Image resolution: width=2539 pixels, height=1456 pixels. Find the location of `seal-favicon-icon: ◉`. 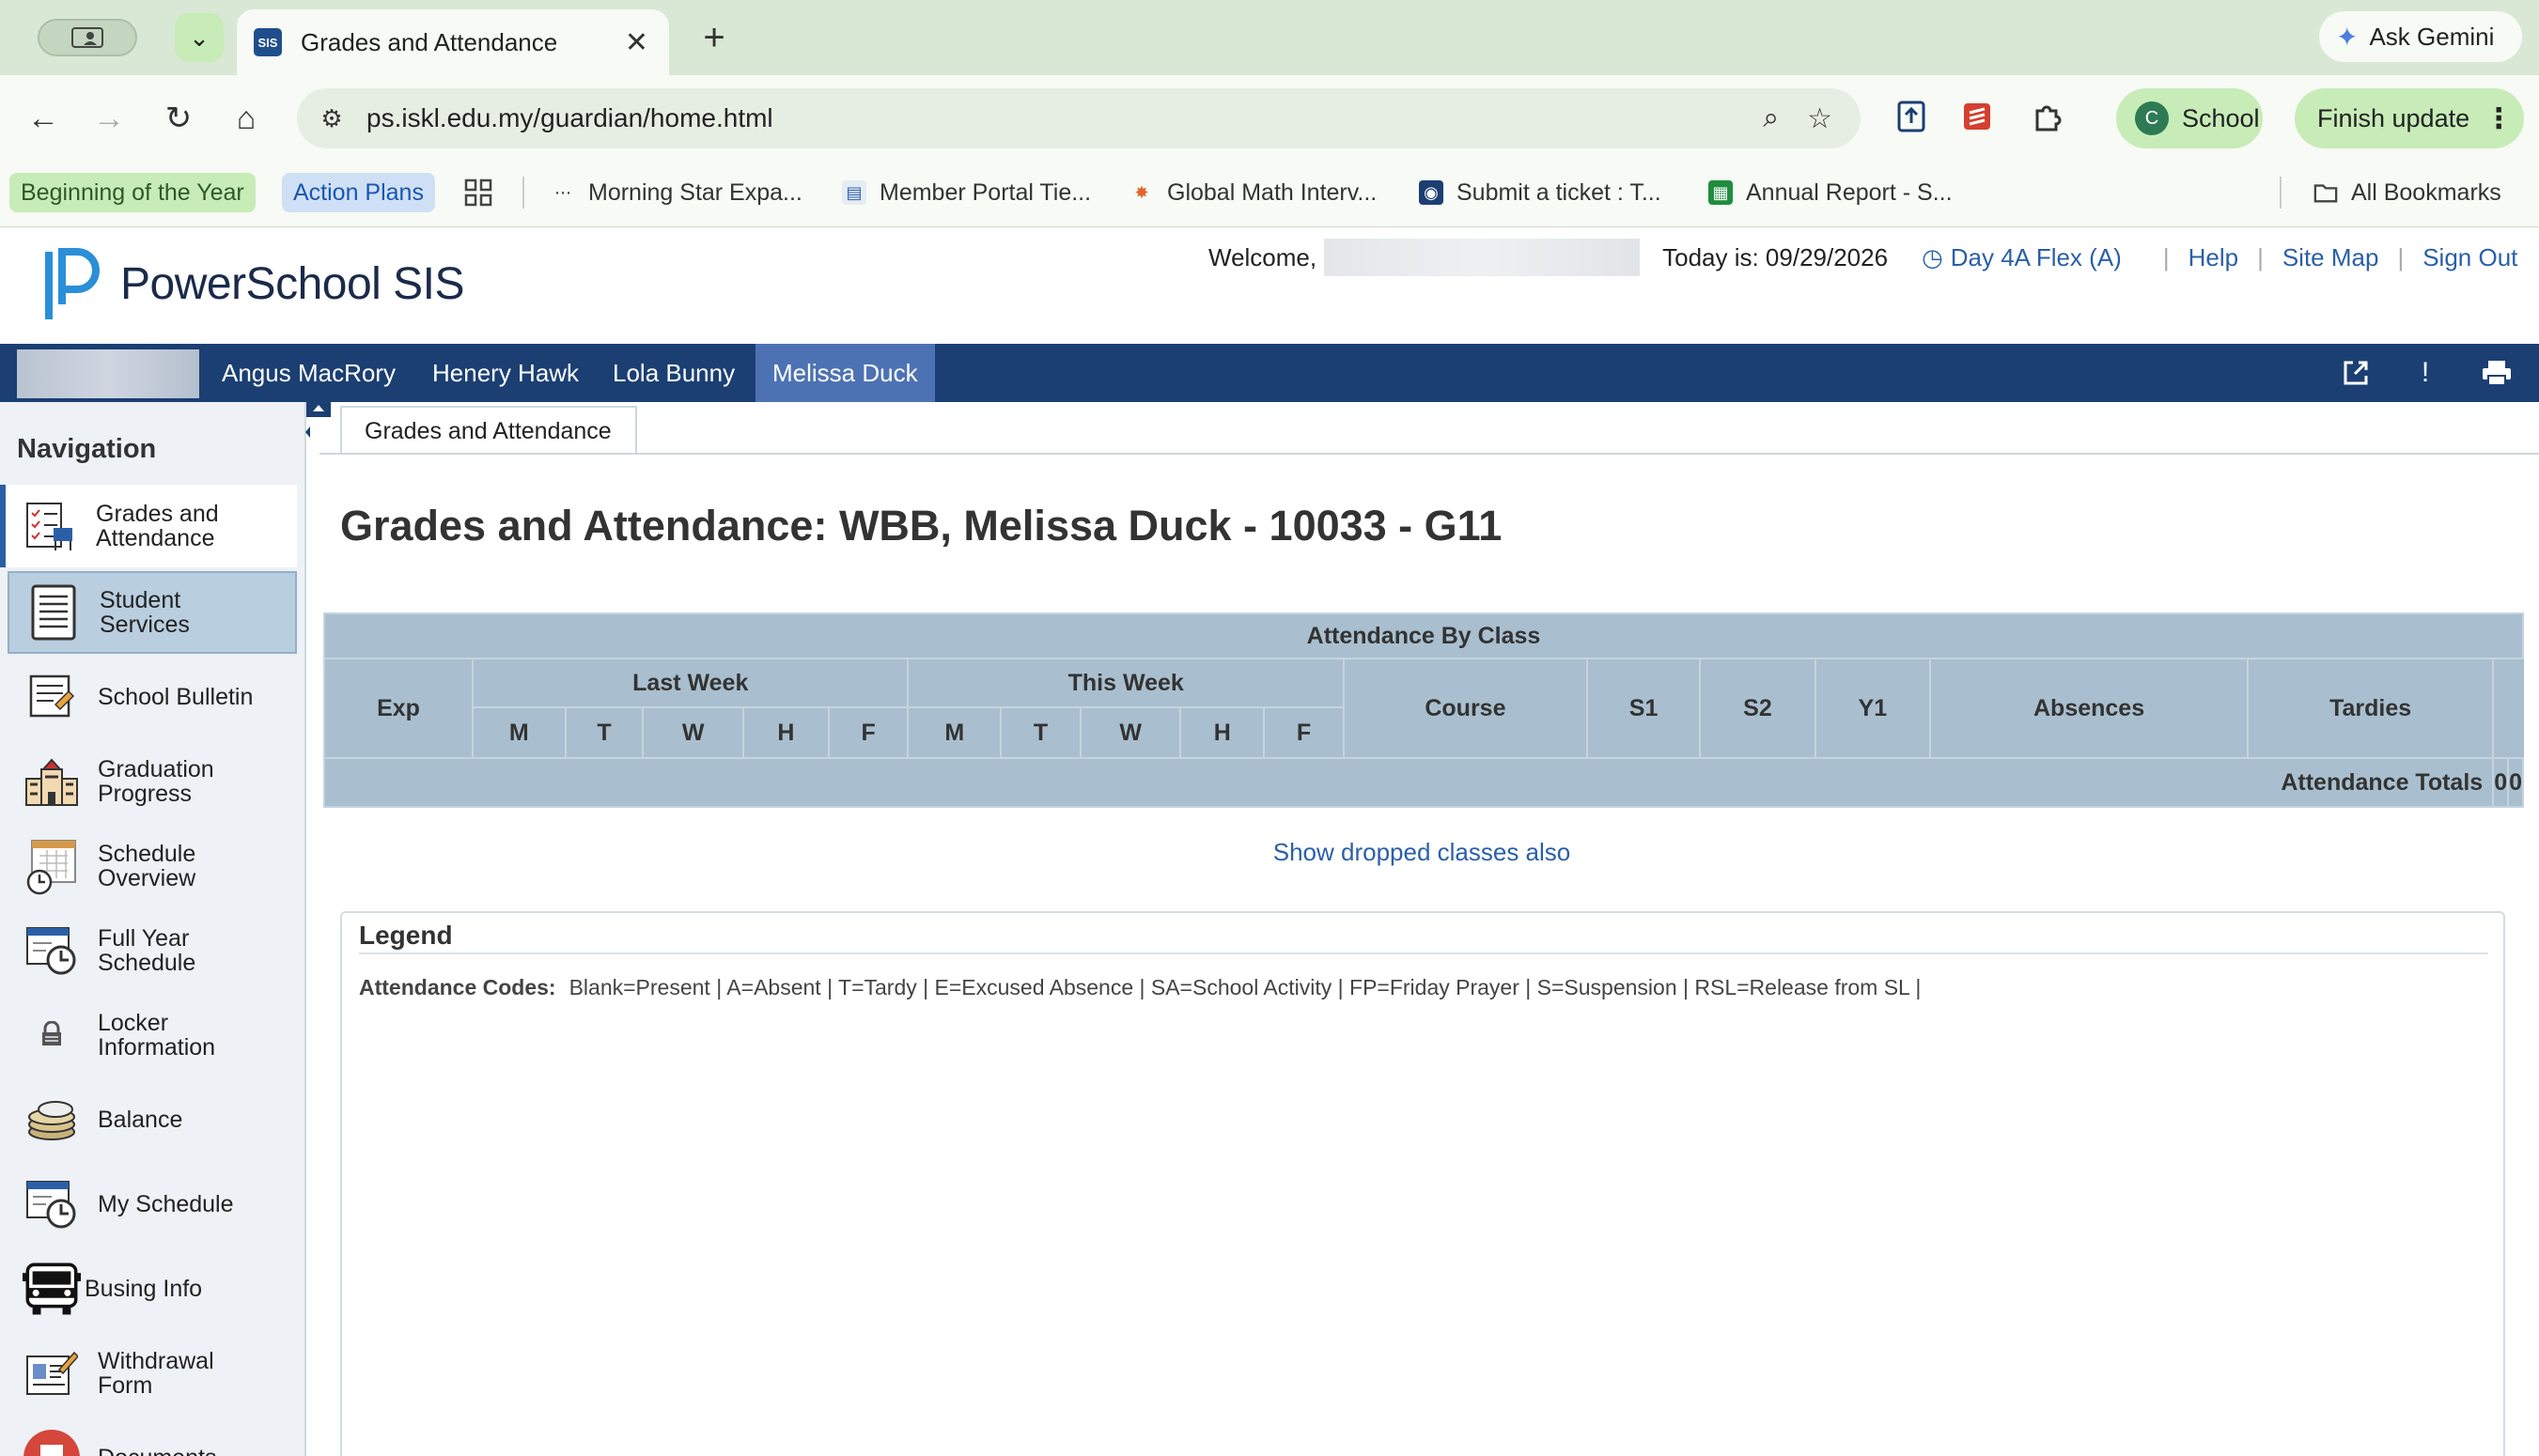

seal-favicon-icon: ◉ is located at coordinates (1431, 192).